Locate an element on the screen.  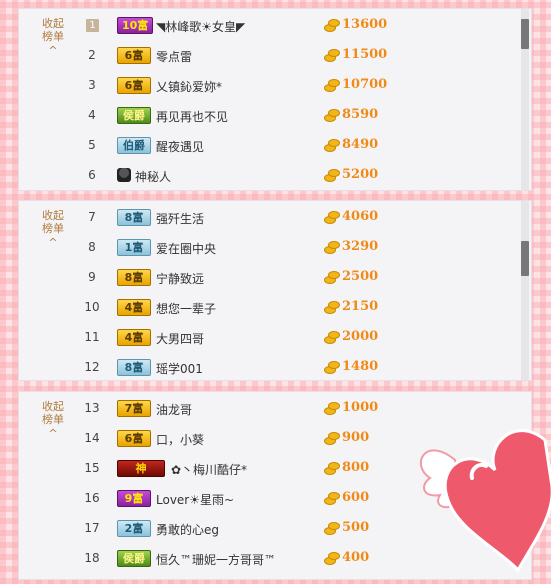
rank-number: 2 is located at coordinates (92, 55).